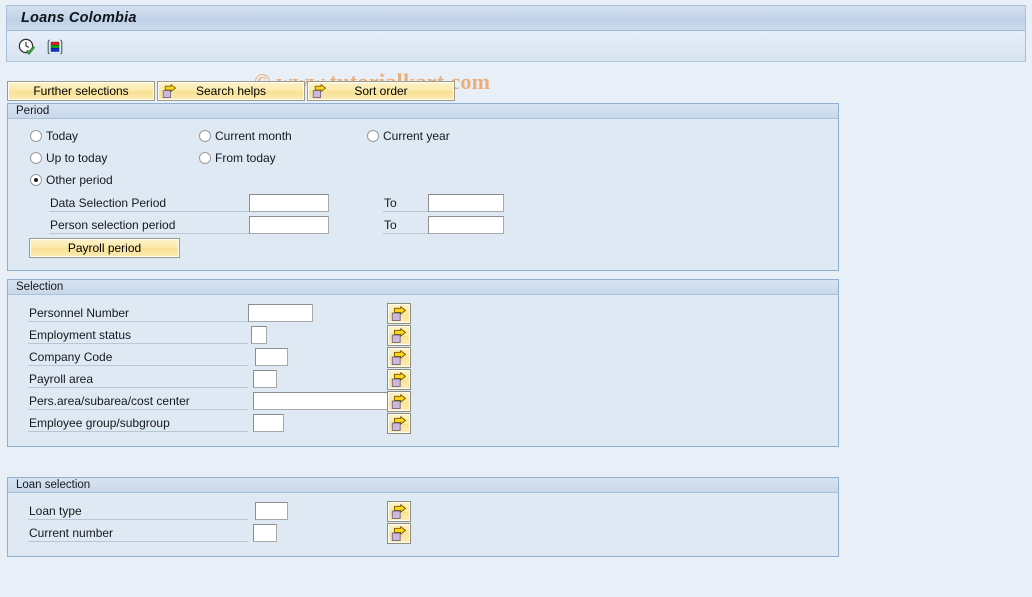  Describe the element at coordinates (55, 47) in the screenshot. I see `variant-icon` at that location.